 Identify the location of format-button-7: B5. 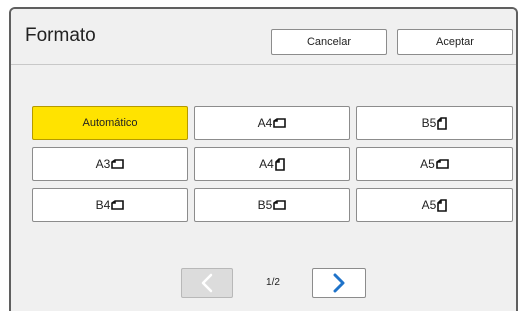
(272, 205).